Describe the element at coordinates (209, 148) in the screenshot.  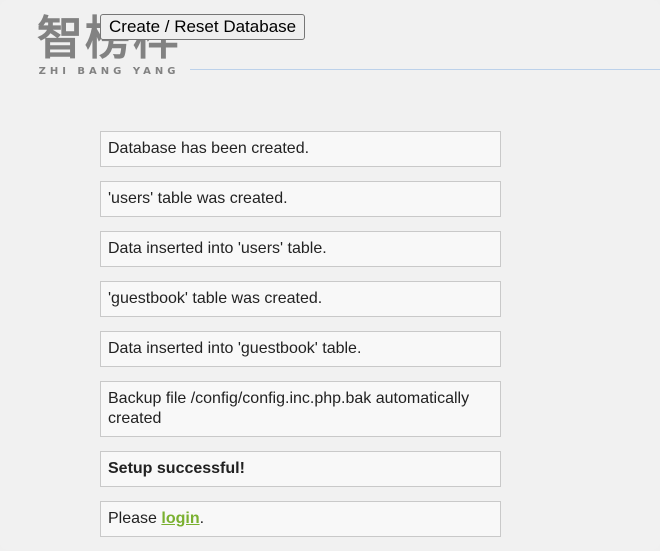
I see `message-text: Database has been created.` at that location.